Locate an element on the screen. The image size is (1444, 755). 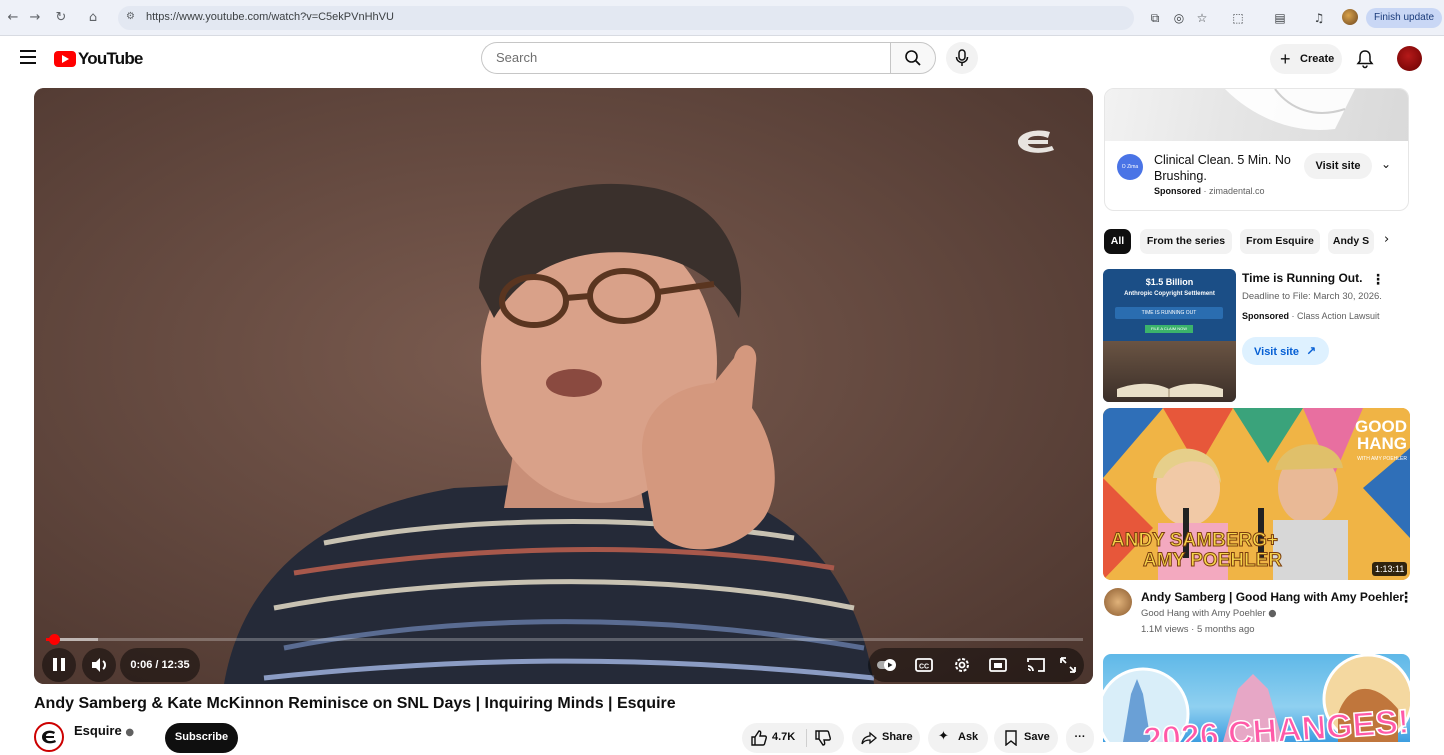
share-button: Share is located at coordinates (886, 738).